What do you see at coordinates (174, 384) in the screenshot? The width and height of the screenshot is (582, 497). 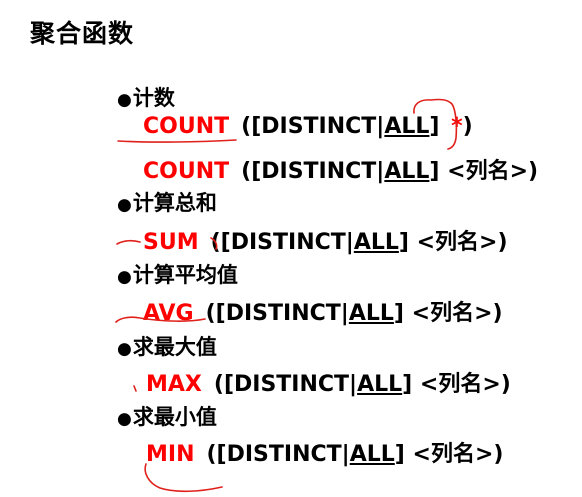 I see `function-name: MAX` at bounding box center [174, 384].